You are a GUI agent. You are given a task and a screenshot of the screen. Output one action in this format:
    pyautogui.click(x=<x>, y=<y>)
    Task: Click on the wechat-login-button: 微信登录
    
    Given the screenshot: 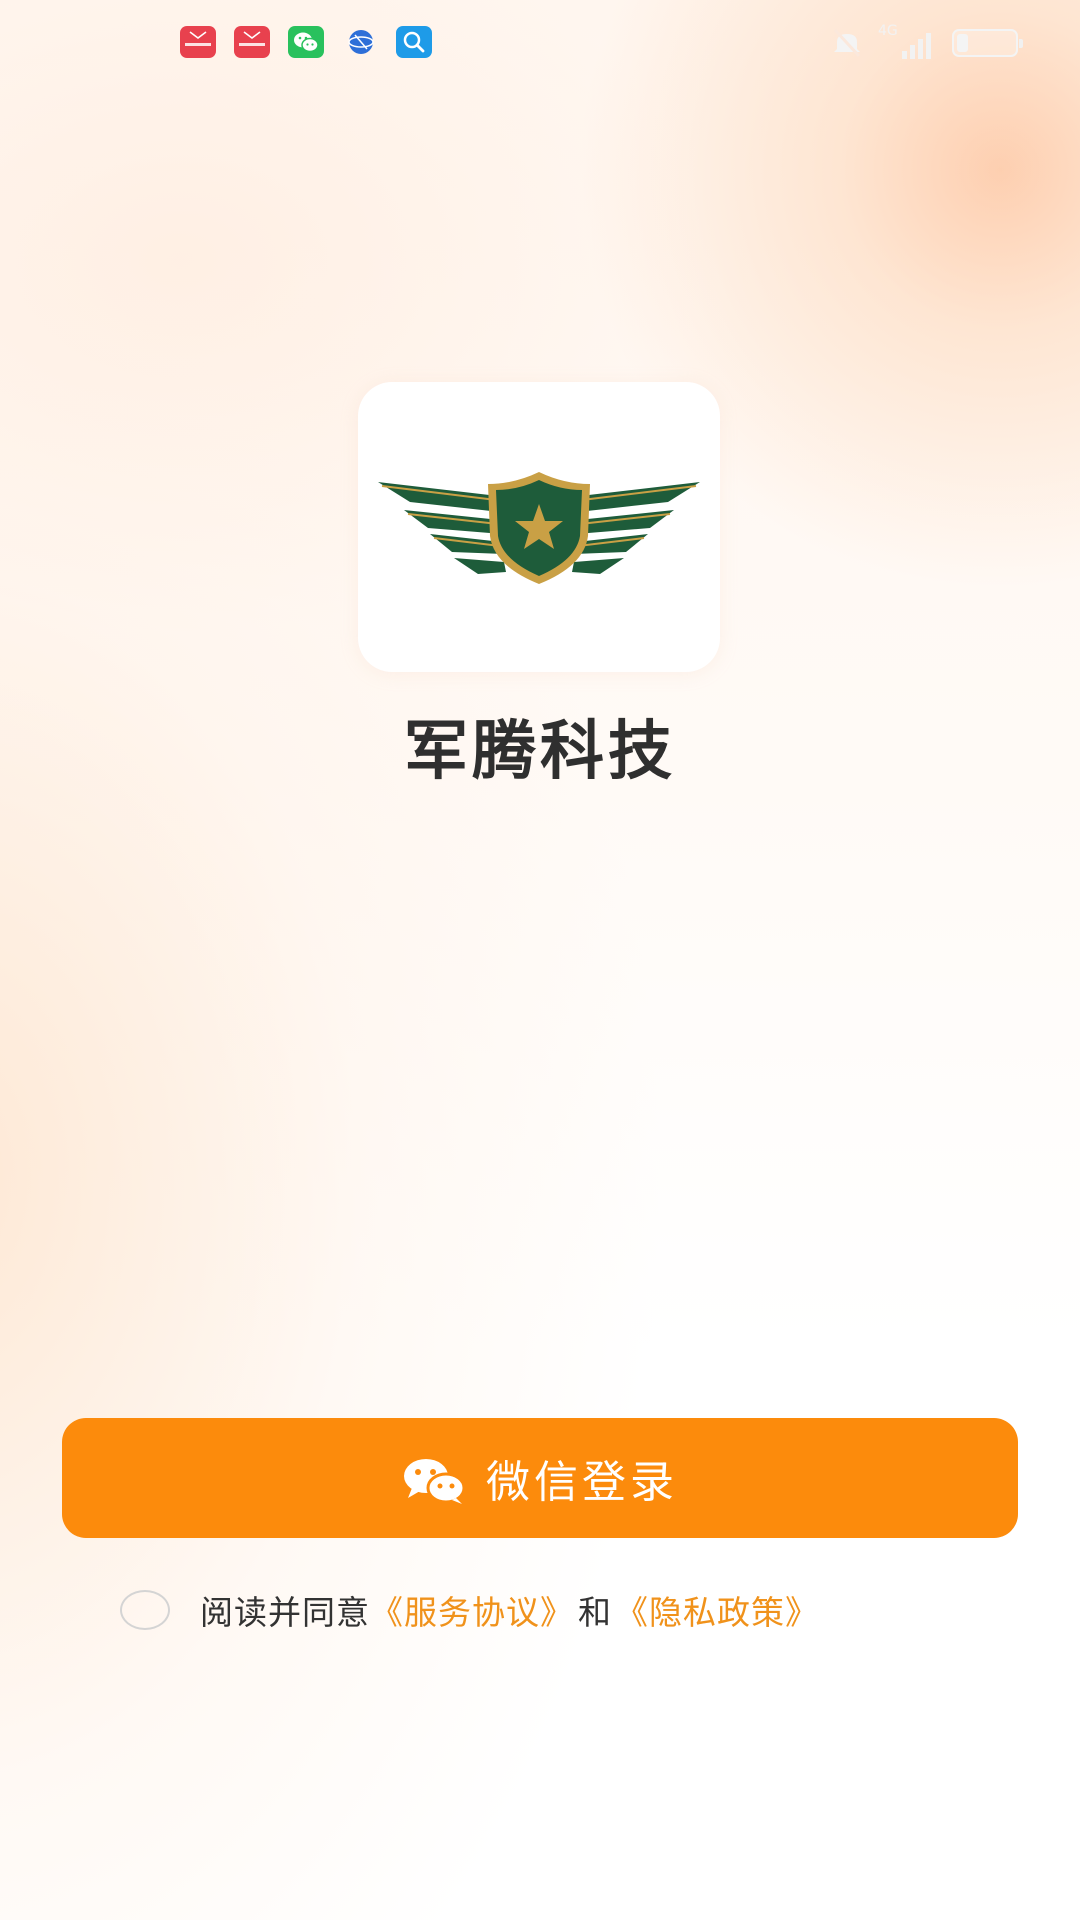 What is the action you would take?
    pyautogui.click(x=540, y=1478)
    